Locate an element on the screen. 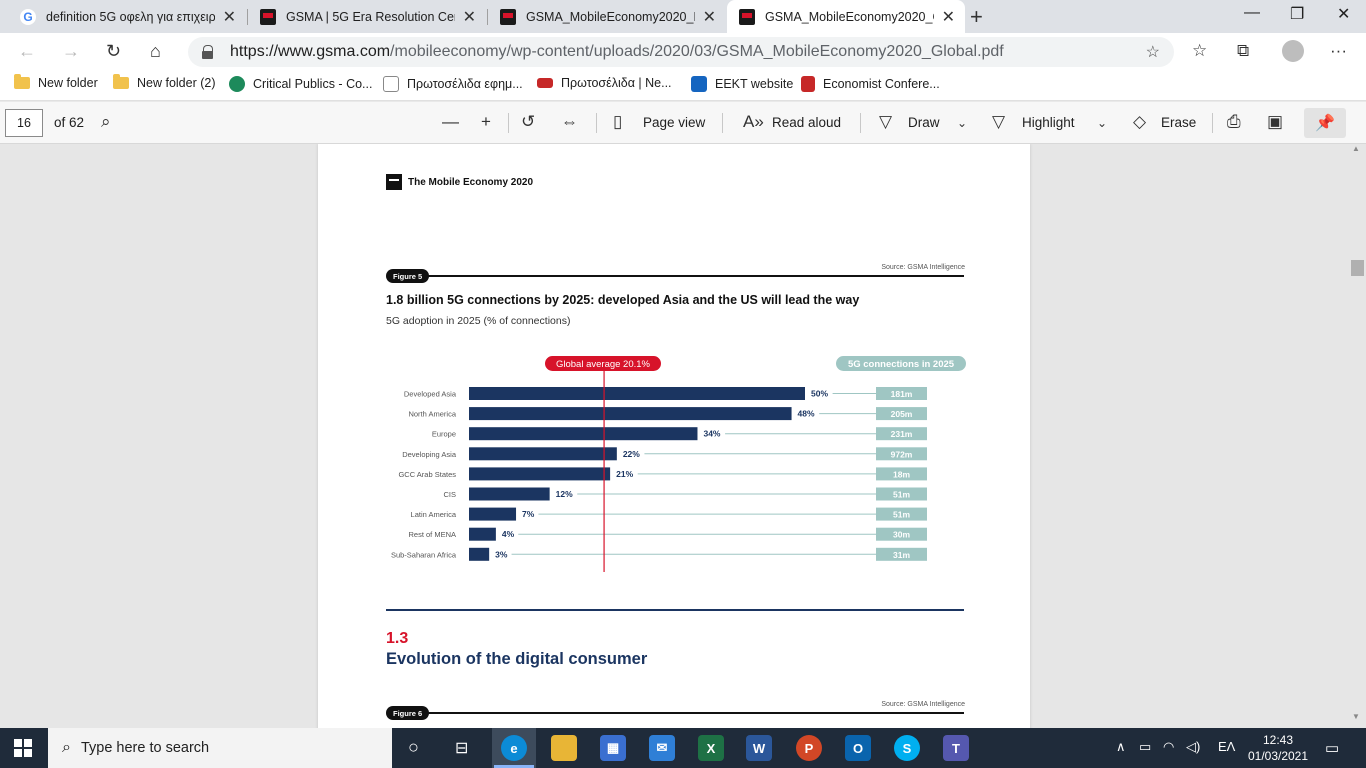 The width and height of the screenshot is (1366, 768). favorites-icon: ☆ is located at coordinates (1199, 51).